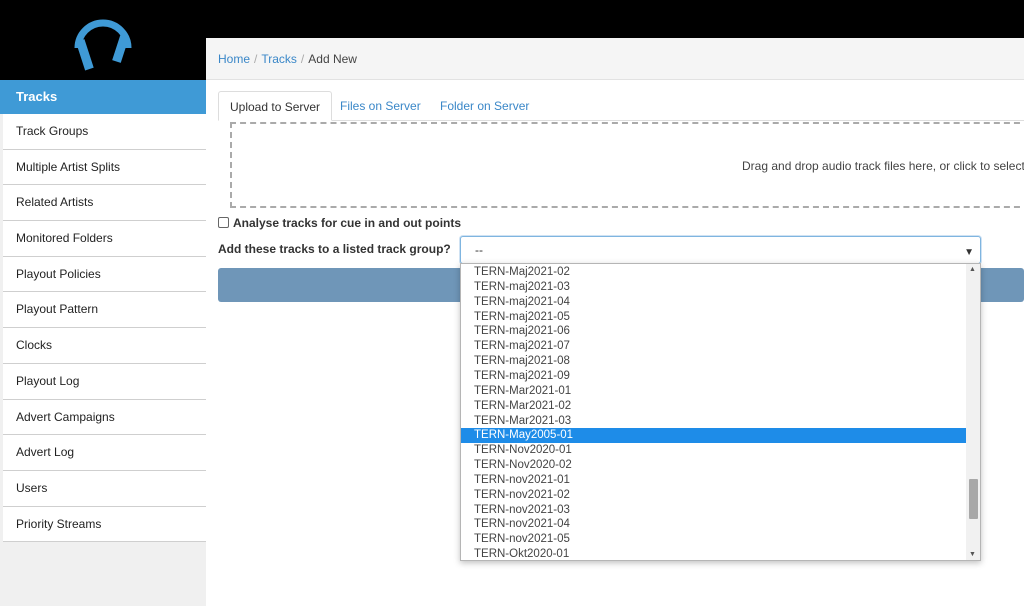  I want to click on dropdown-option: TERN-maj2021-09, so click(714, 376).